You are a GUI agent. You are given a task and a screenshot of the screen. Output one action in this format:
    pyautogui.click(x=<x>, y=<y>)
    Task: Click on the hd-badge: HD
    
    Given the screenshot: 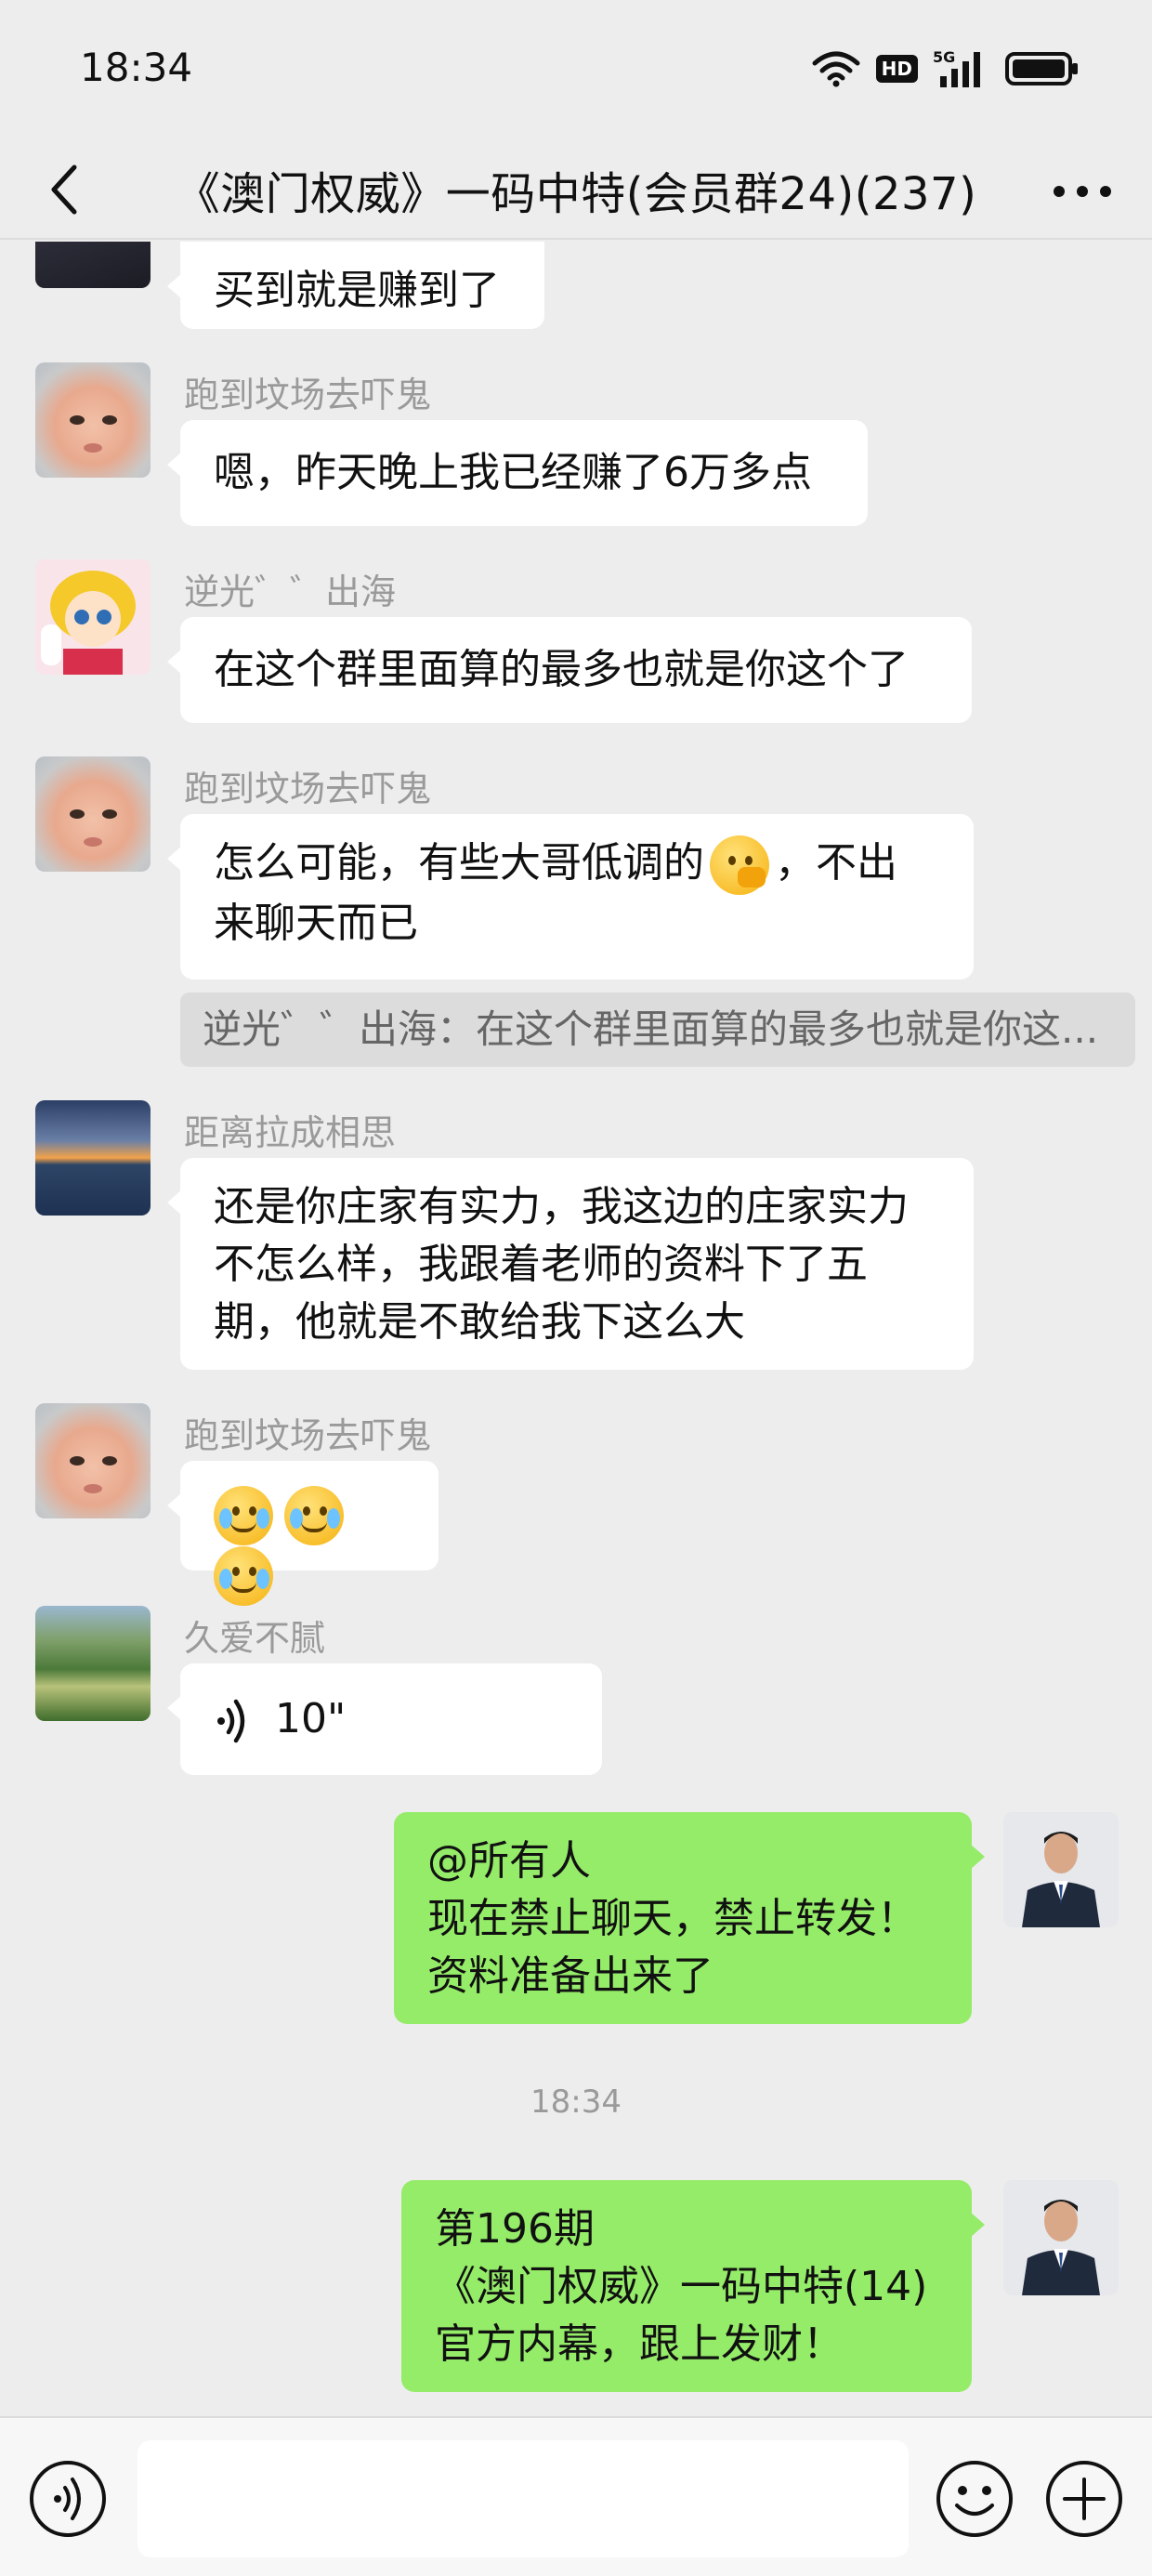 What is the action you would take?
    pyautogui.click(x=896, y=69)
    